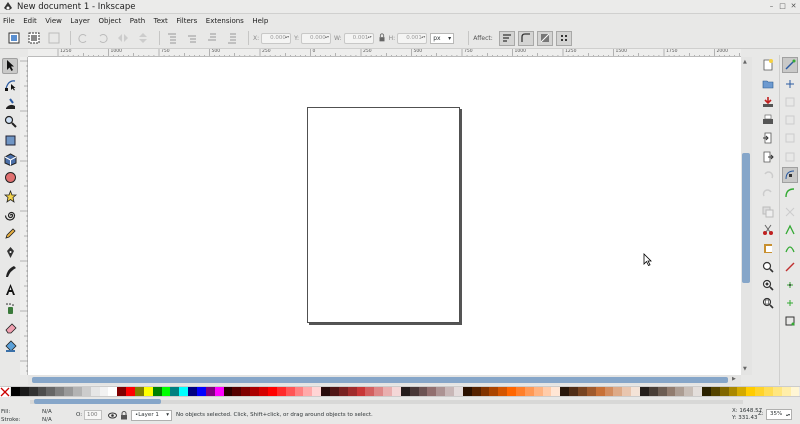  I want to click on tool-calligraphy, so click(10, 271).